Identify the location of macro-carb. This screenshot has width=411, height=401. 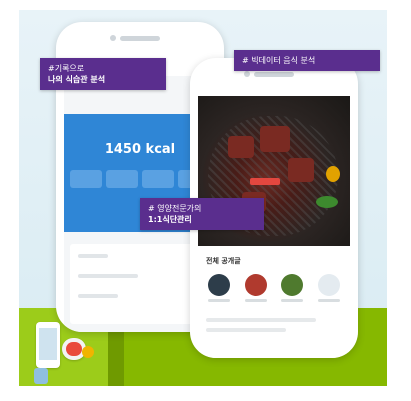
(86, 179).